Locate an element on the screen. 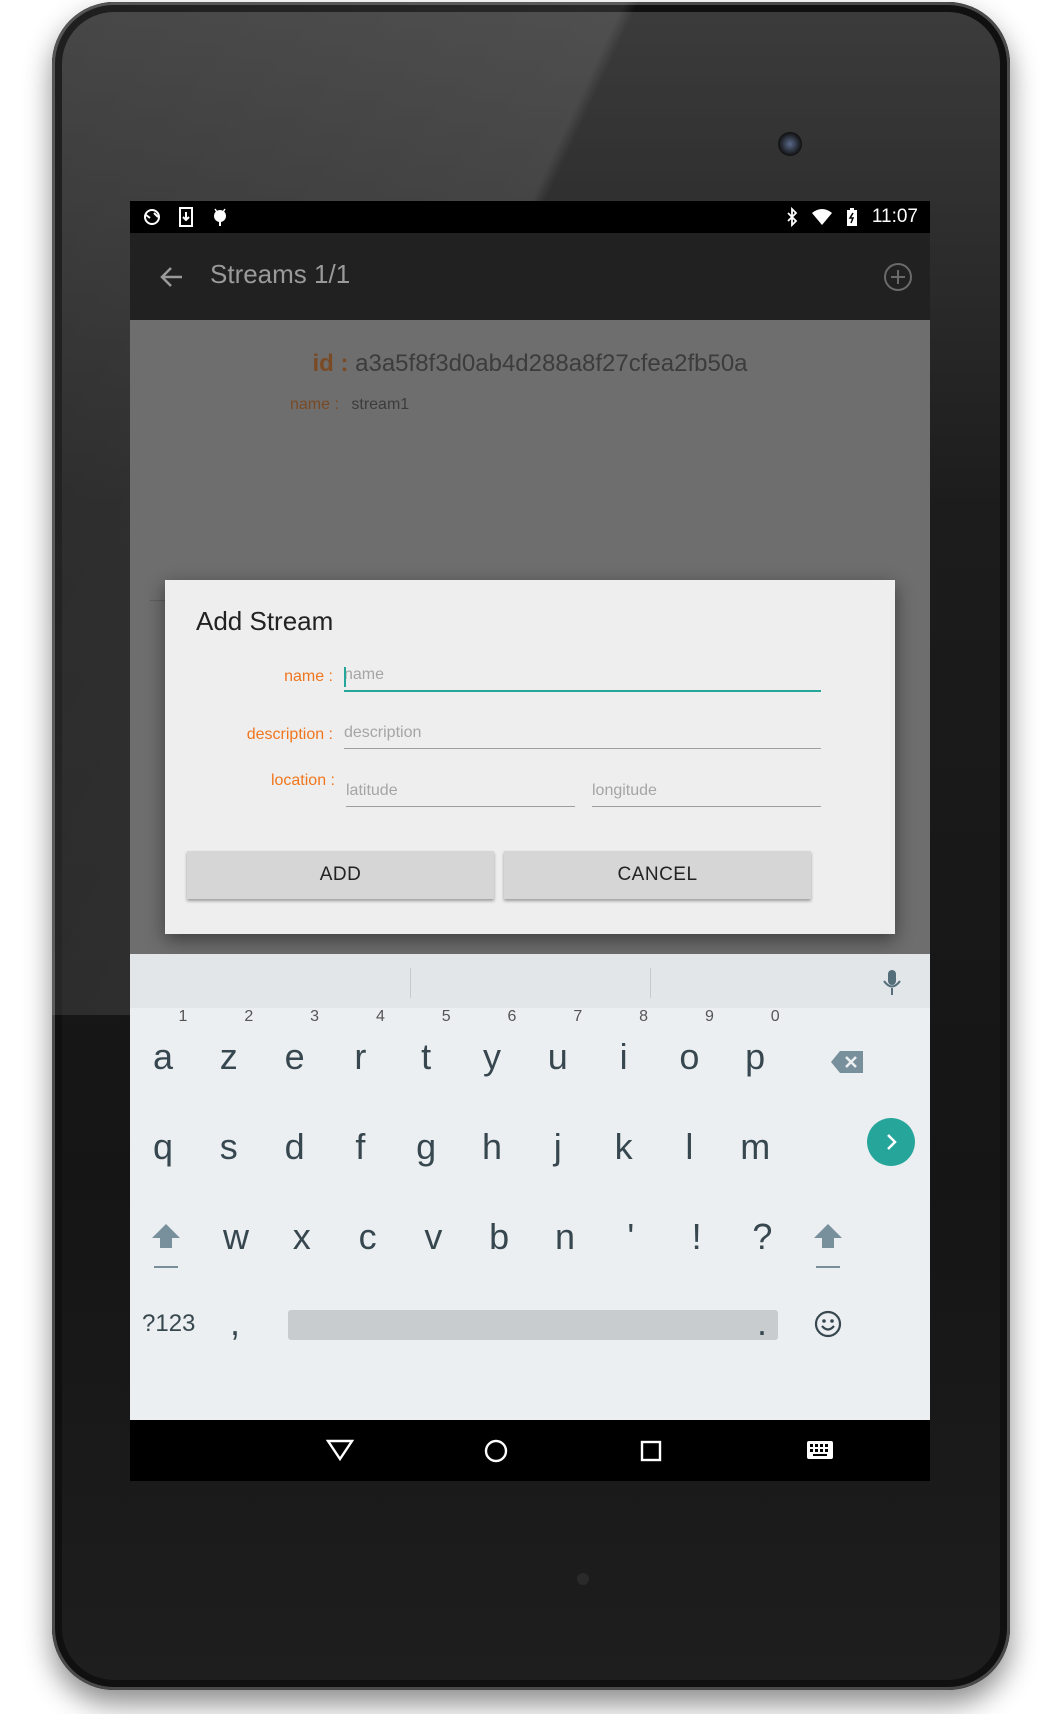  key-label: r is located at coordinates (360, 1056).